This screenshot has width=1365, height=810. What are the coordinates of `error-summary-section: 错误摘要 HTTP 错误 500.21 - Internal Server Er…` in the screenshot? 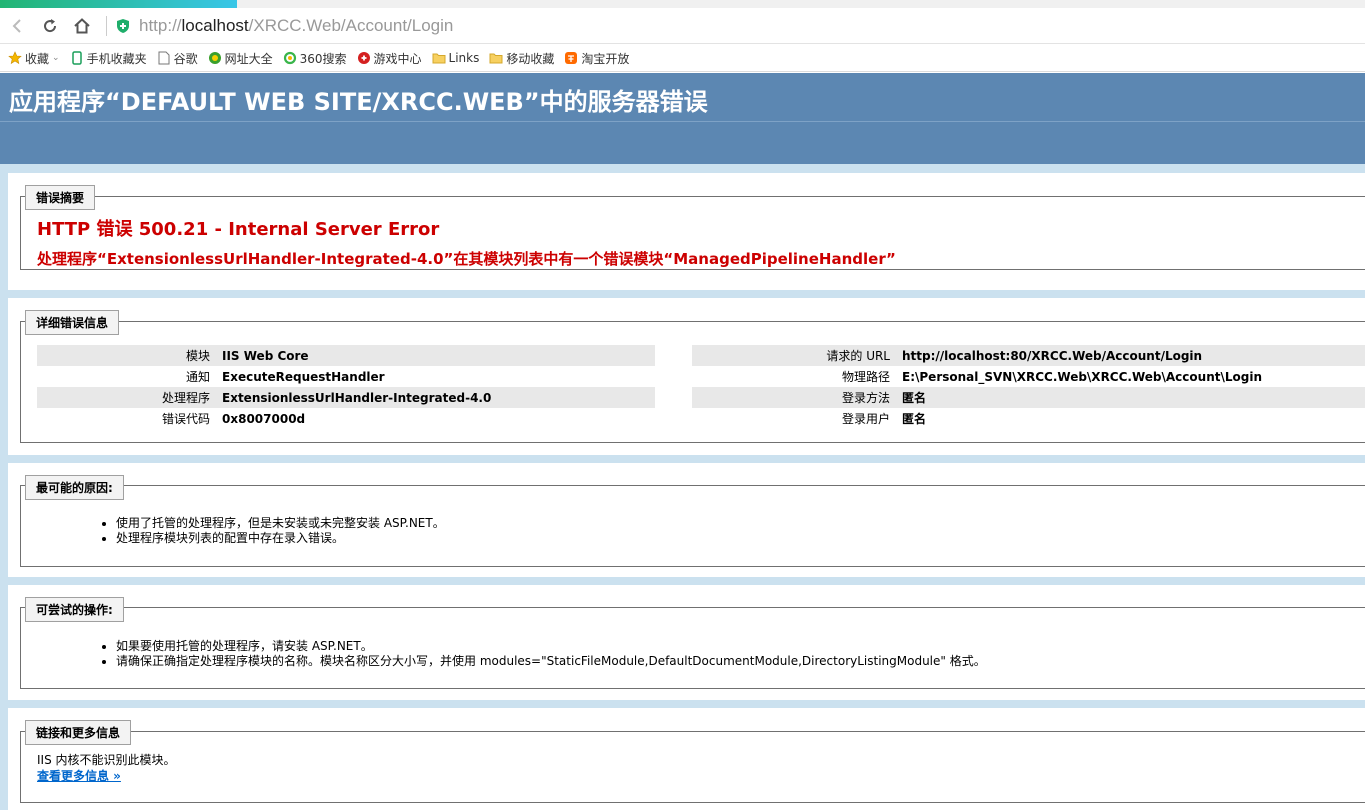 It's located at (686, 231).